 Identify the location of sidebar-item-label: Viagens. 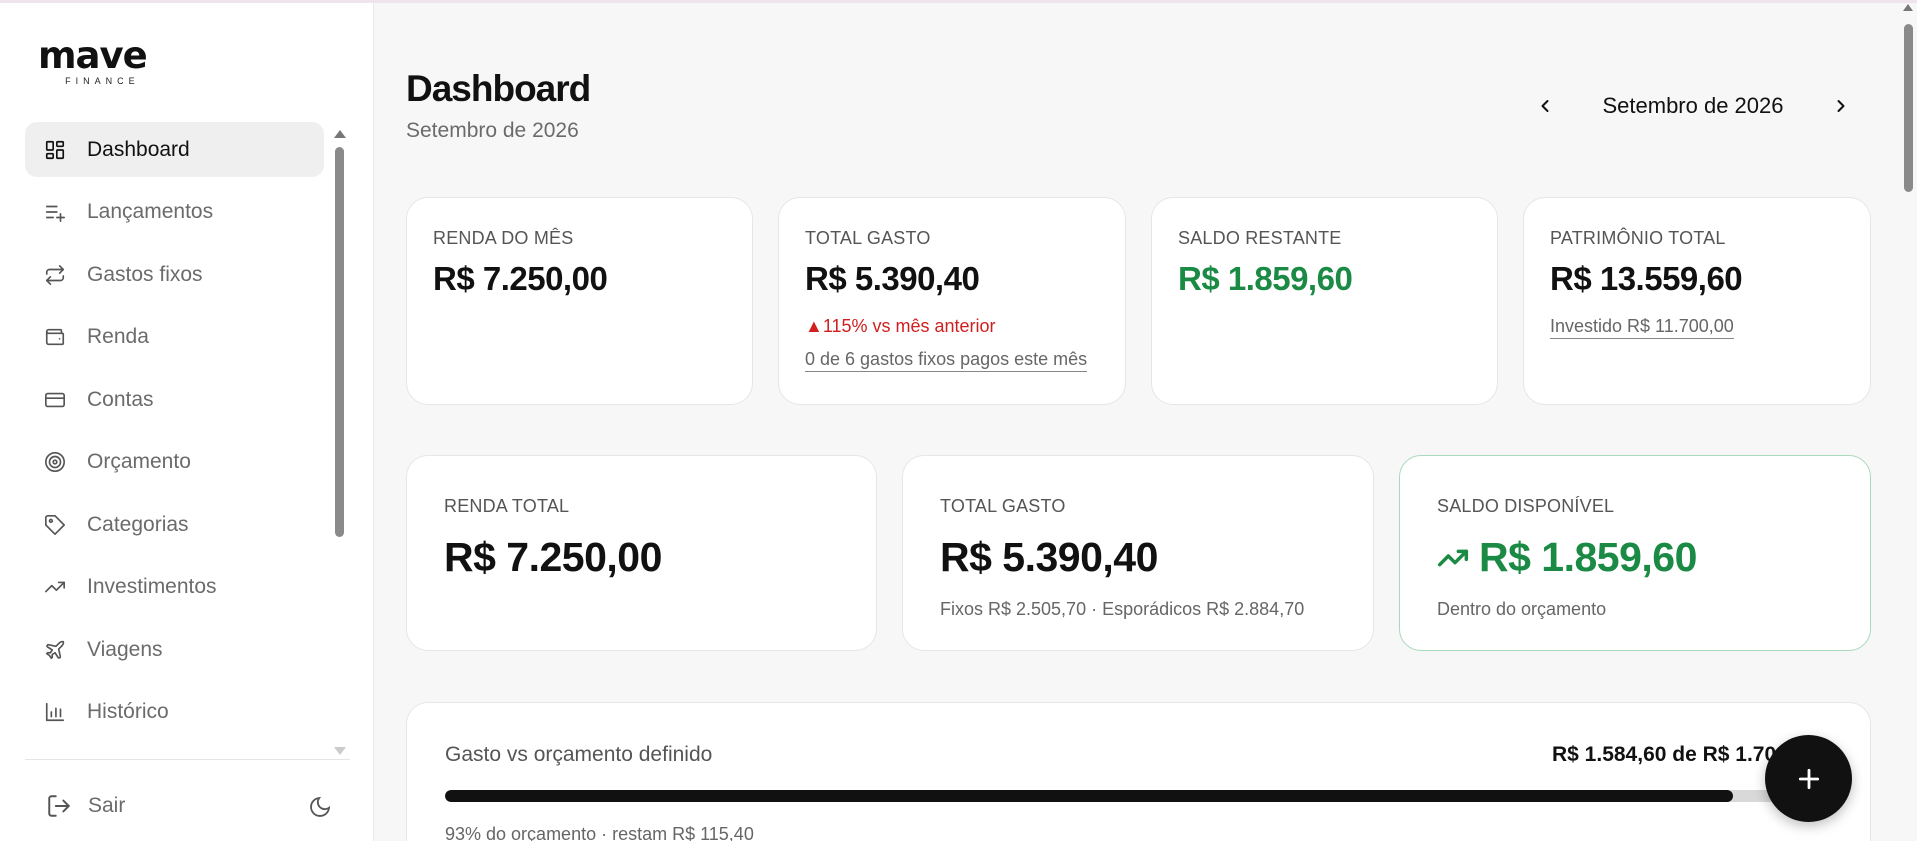
(125, 649).